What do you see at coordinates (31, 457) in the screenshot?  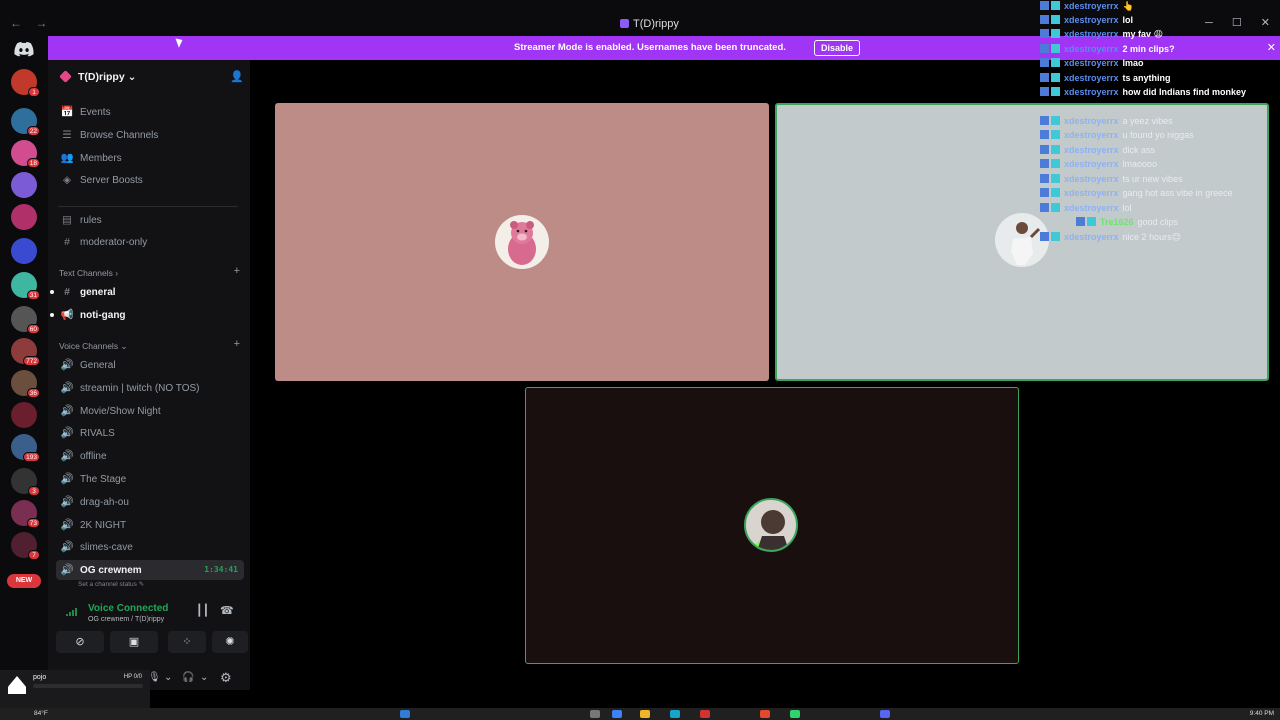 I see `mention-badge: 193` at bounding box center [31, 457].